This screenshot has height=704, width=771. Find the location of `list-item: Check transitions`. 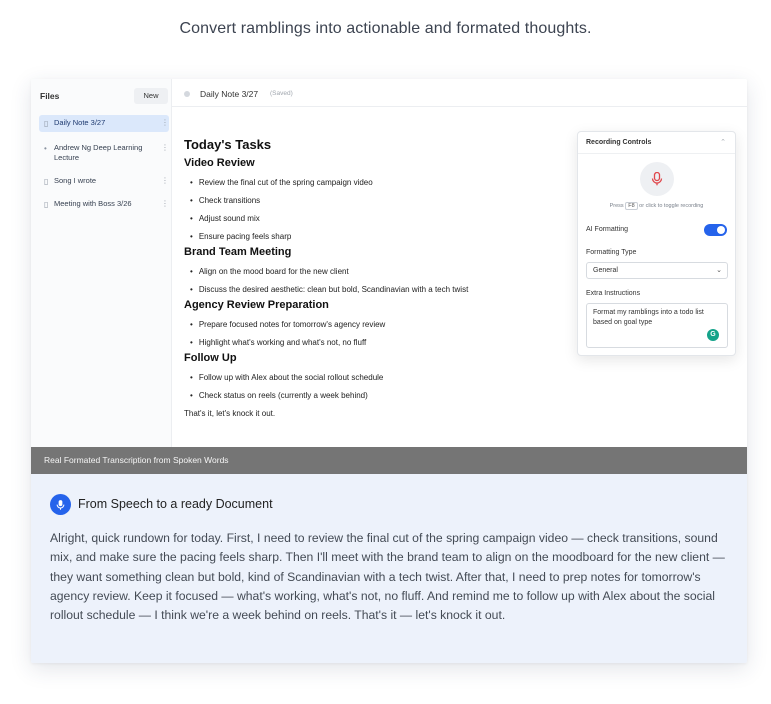

list-item: Check transitions is located at coordinates (384, 201).